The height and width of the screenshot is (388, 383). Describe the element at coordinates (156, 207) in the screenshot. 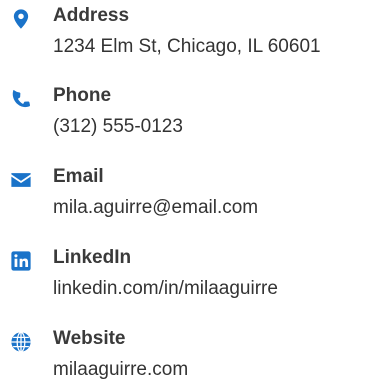

I see `email-value: mila.aguirre@email.com` at that location.